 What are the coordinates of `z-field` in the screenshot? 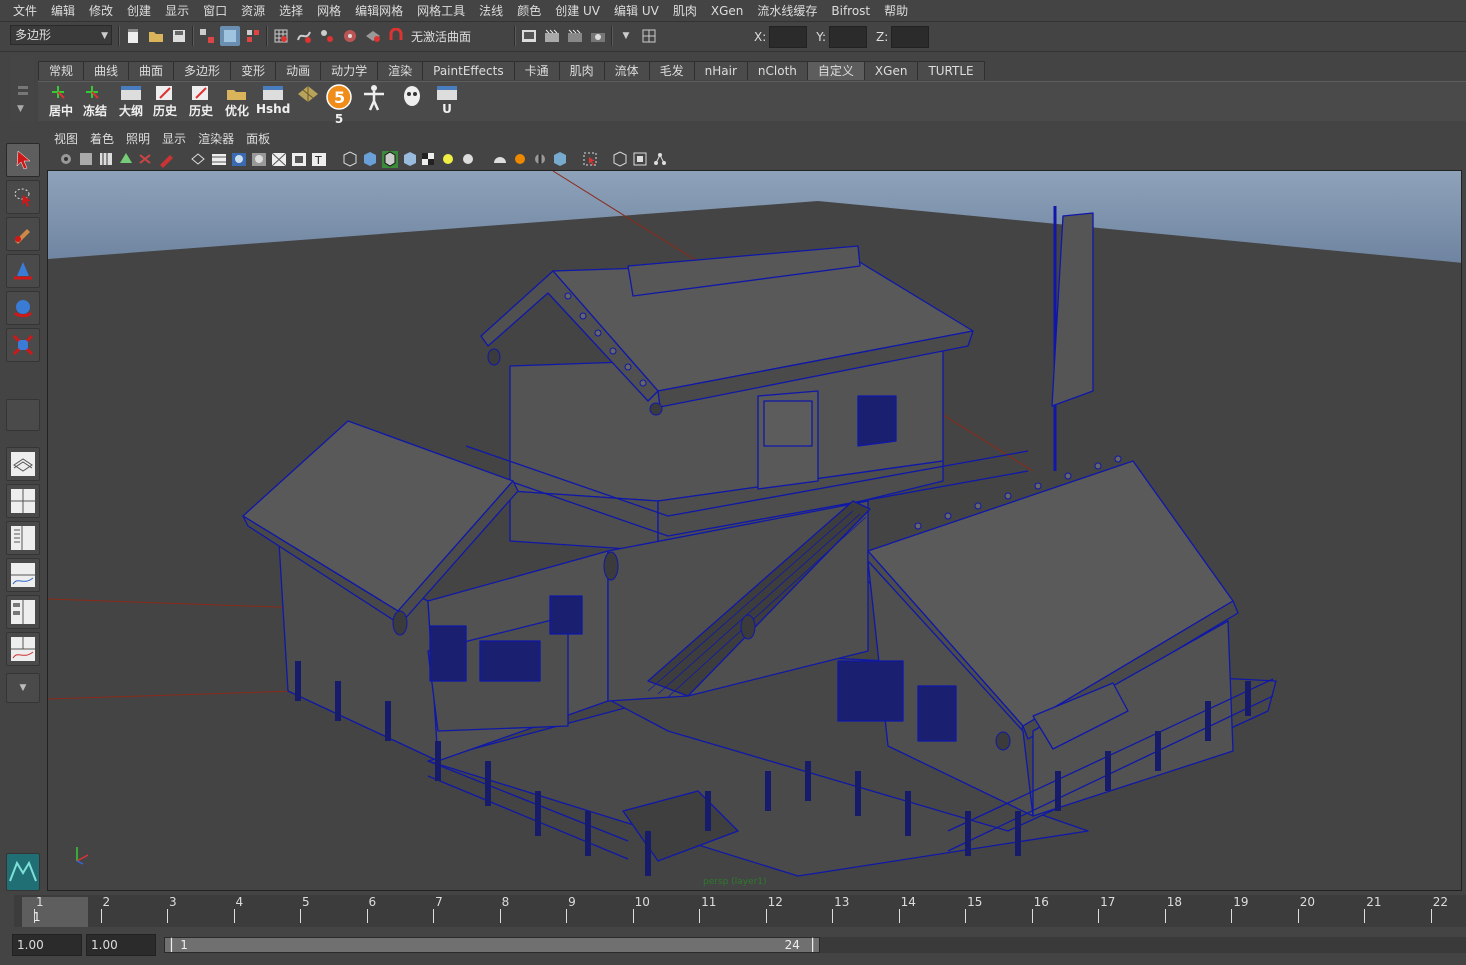 It's located at (910, 37).